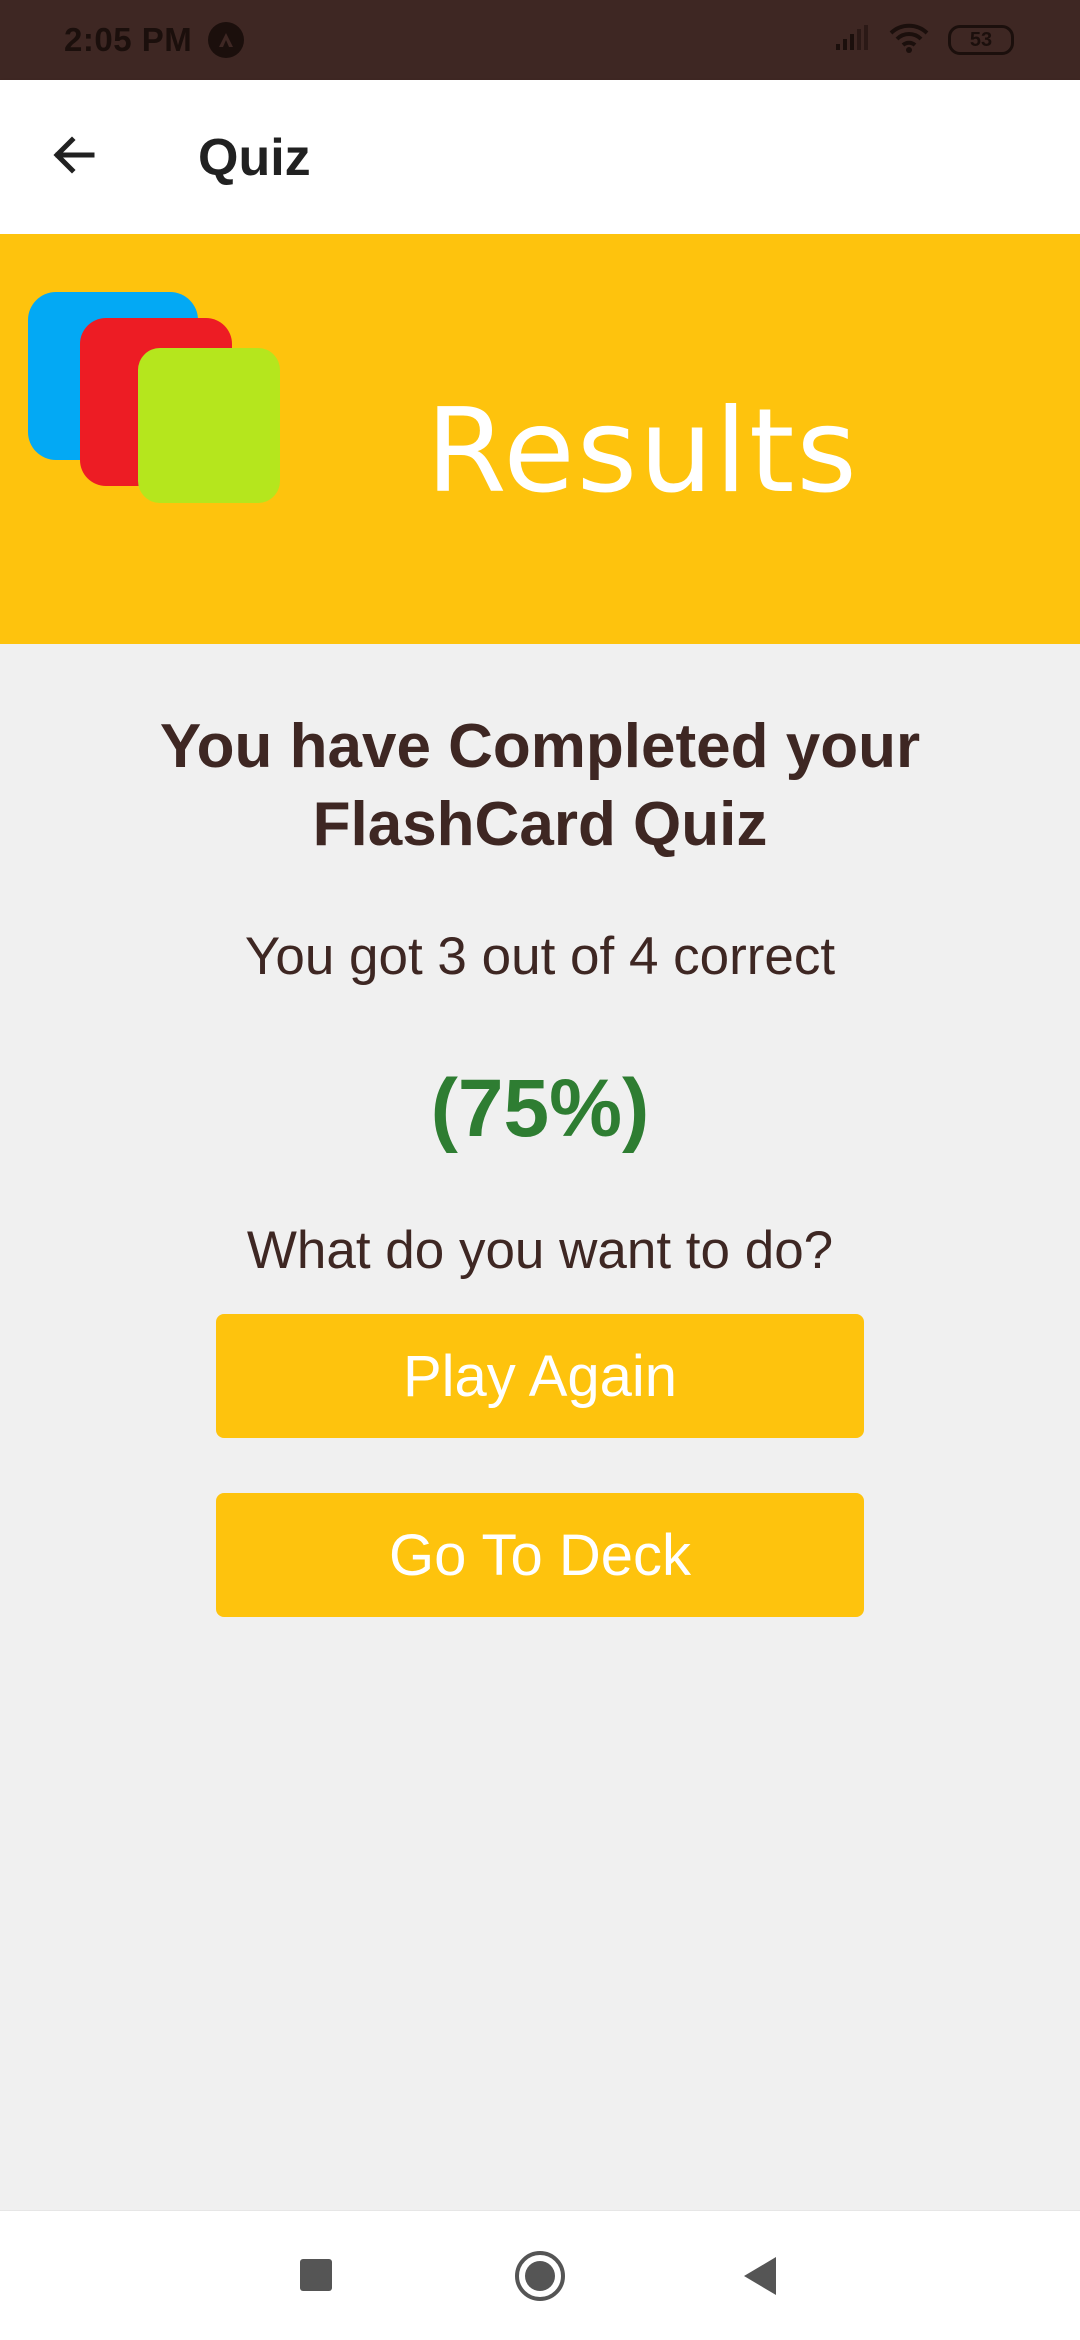  What do you see at coordinates (909, 40) in the screenshot?
I see `wifi-icon` at bounding box center [909, 40].